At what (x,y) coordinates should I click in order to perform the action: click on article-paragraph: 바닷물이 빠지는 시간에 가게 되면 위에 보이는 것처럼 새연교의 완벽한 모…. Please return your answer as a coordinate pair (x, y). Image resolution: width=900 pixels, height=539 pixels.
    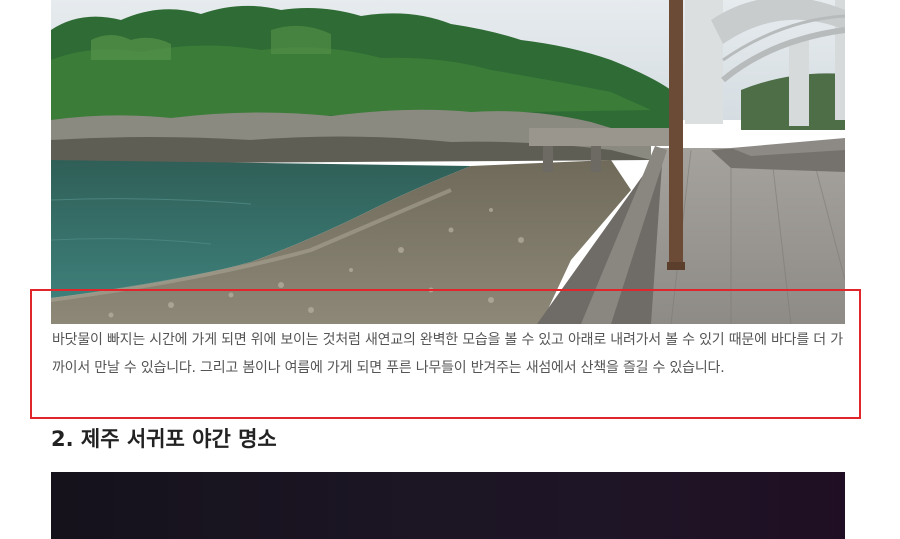
    Looking at the image, I should click on (447, 354).